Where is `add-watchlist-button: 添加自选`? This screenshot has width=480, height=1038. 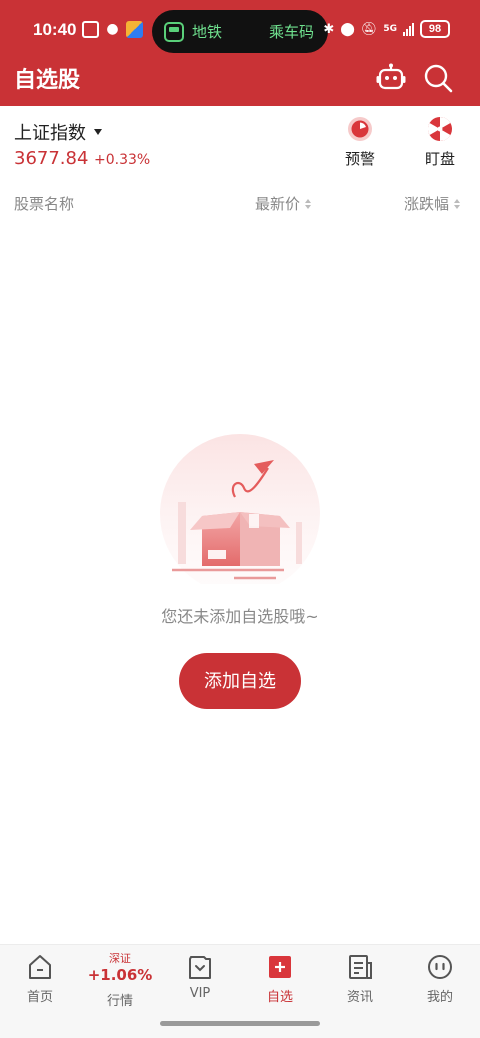 add-watchlist-button: 添加自选 is located at coordinates (240, 681).